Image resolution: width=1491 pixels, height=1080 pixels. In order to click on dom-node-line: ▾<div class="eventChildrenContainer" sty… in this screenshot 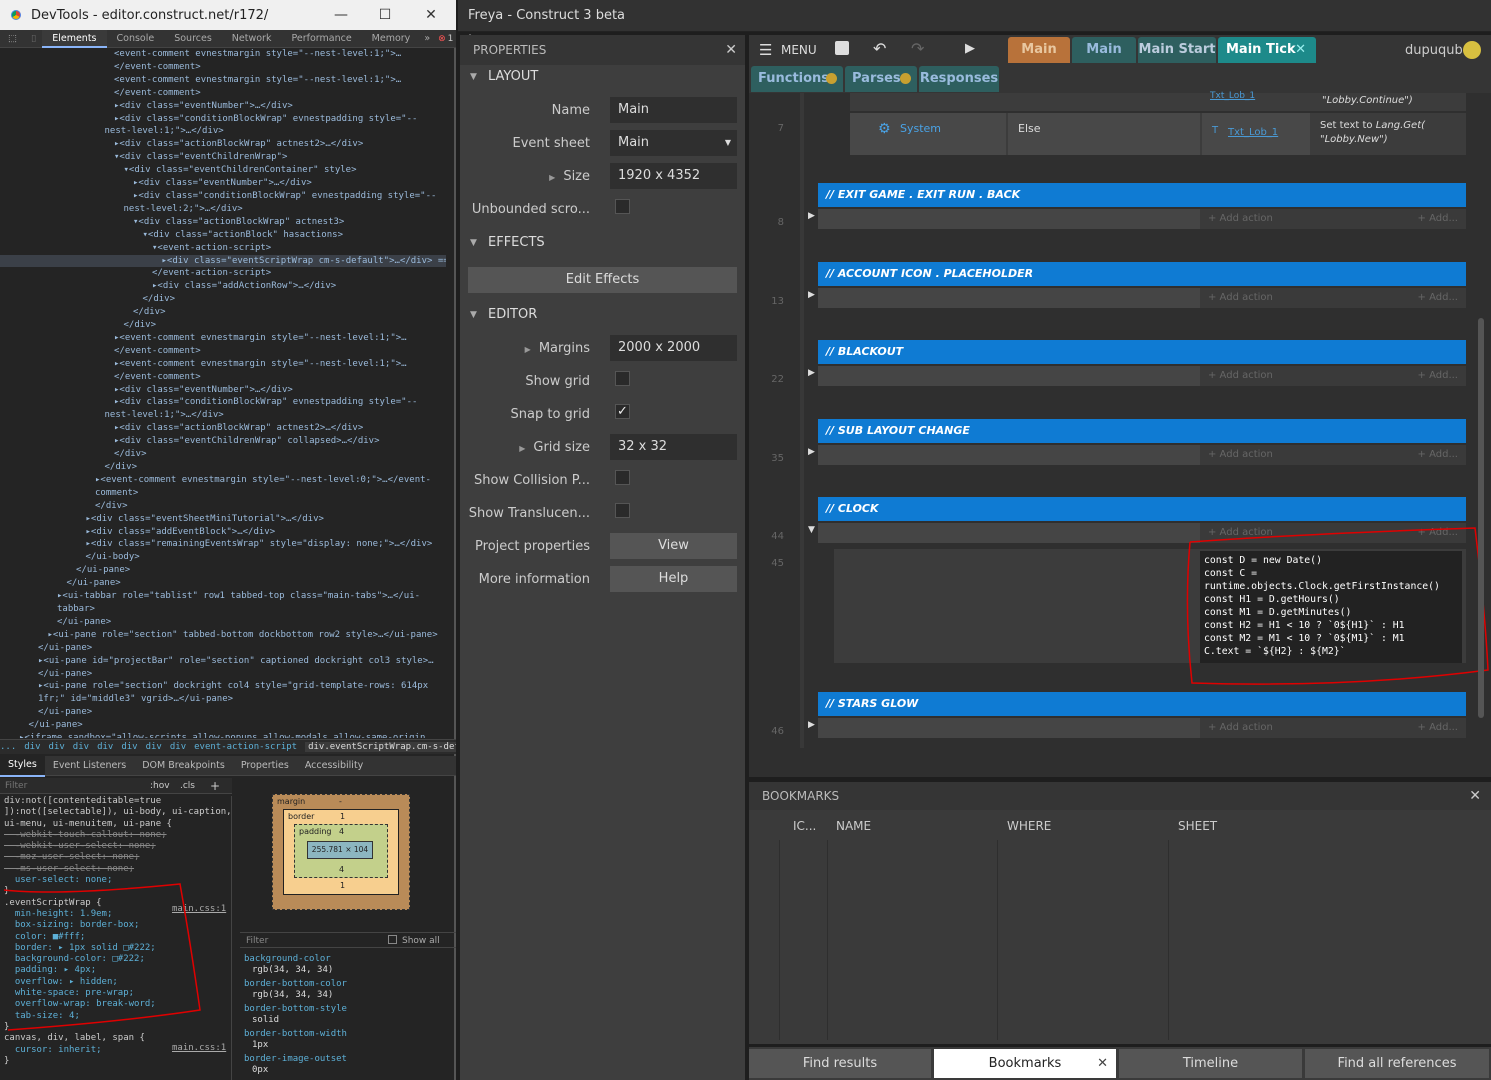, I will do `click(223, 170)`.